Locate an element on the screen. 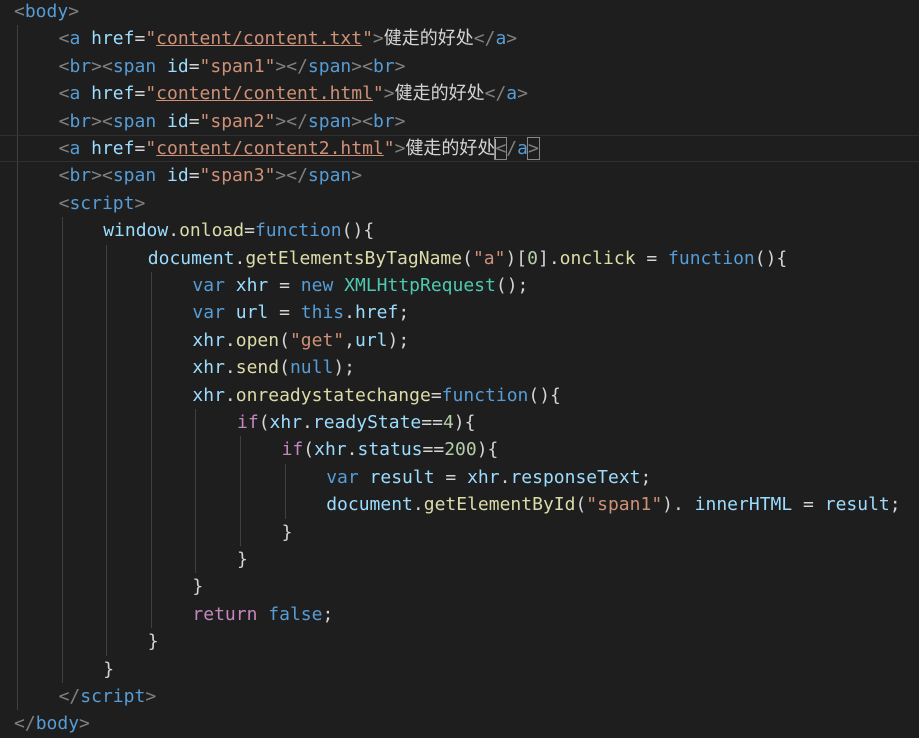  code-line: <br><span id="span3"></span> is located at coordinates (459, 175).